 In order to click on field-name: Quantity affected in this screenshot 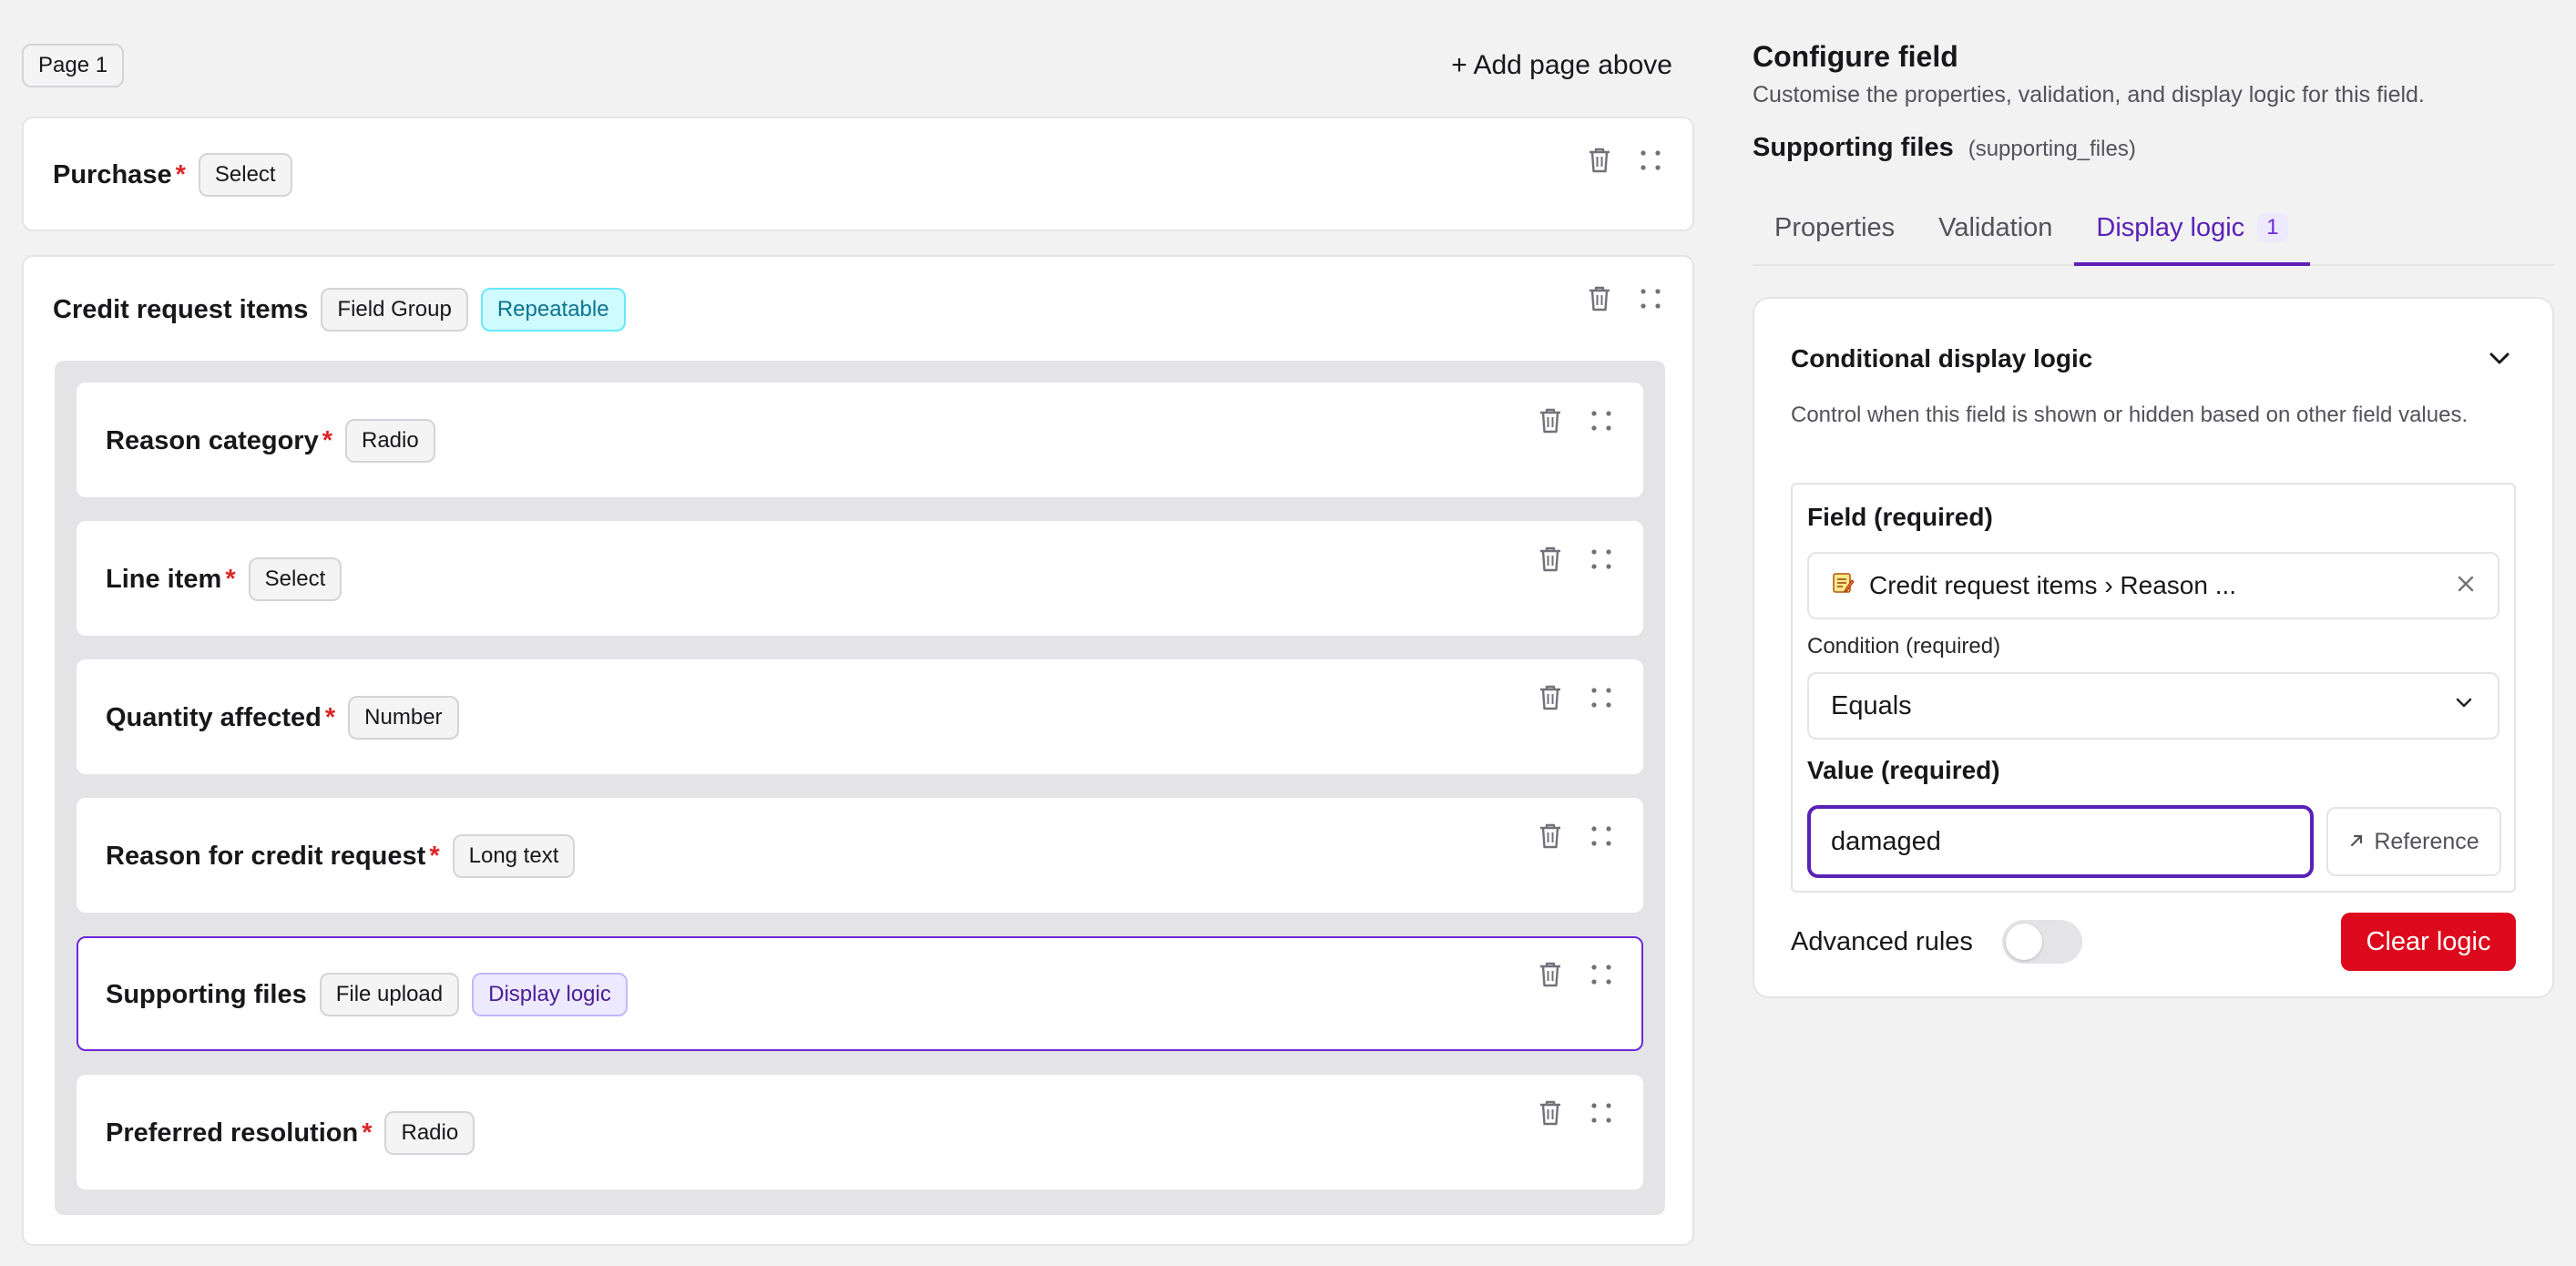, I will do `click(214, 717)`.